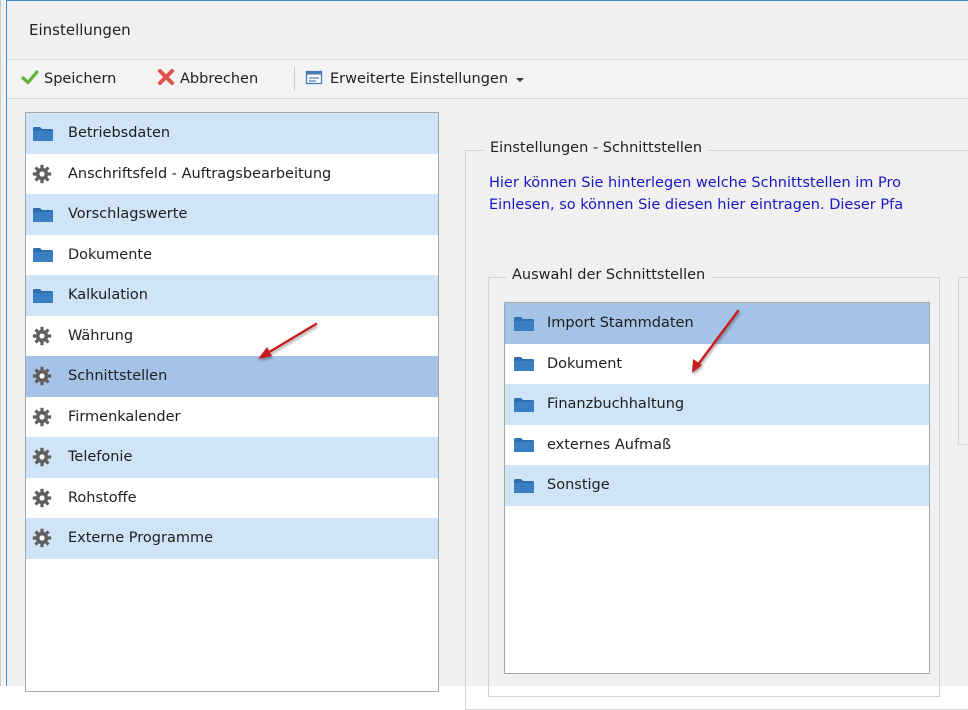 This screenshot has width=968, height=710. I want to click on nav-item-label: Anschriftsfeld - Auftragsbearbeitung, so click(200, 173).